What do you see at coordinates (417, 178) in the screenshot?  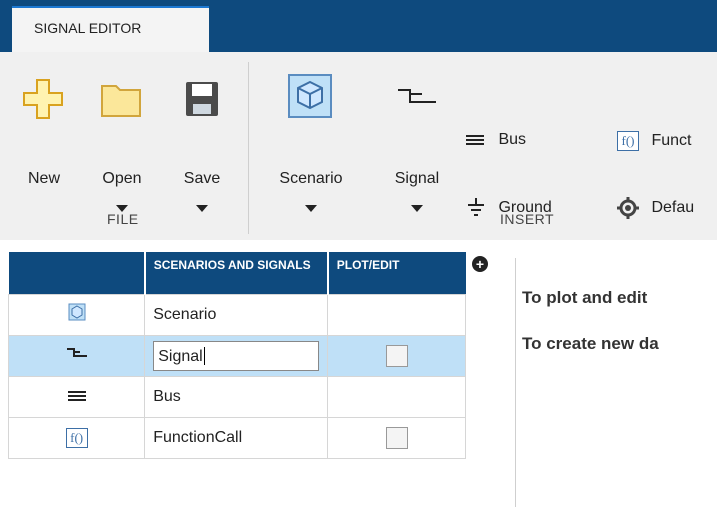 I see `signal-label: Signal` at bounding box center [417, 178].